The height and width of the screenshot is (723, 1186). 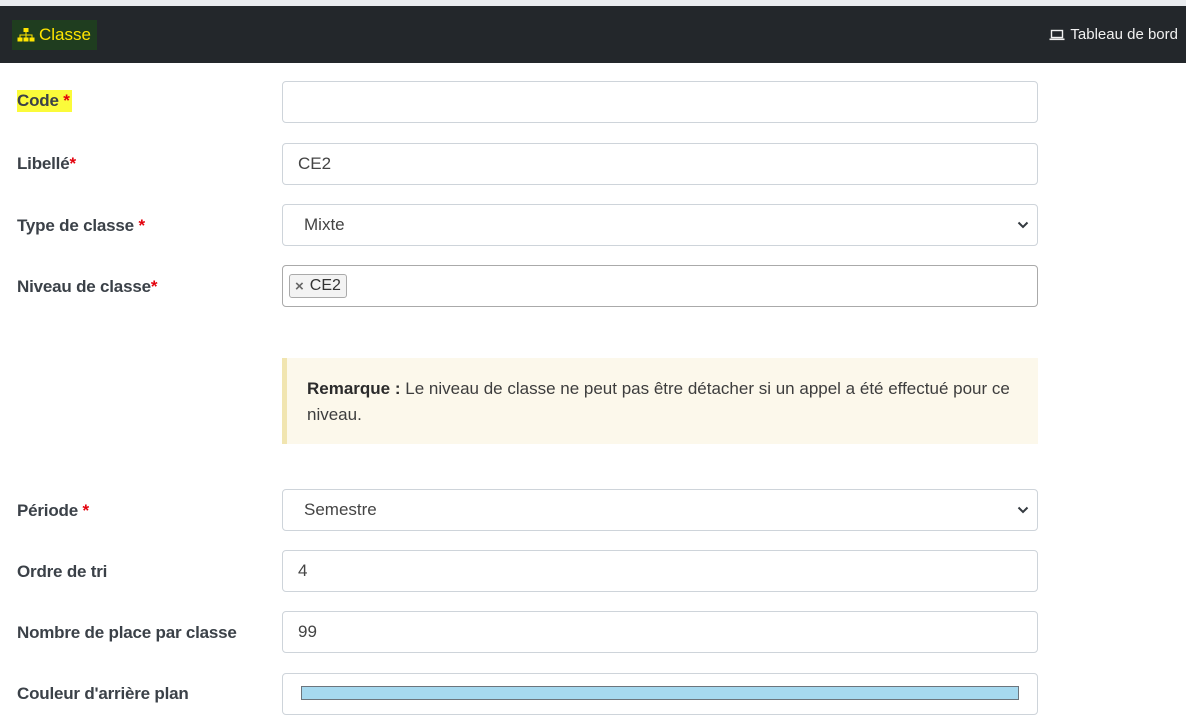 I want to click on nombre-place-label: Nombre de place par classe, so click(x=127, y=633).